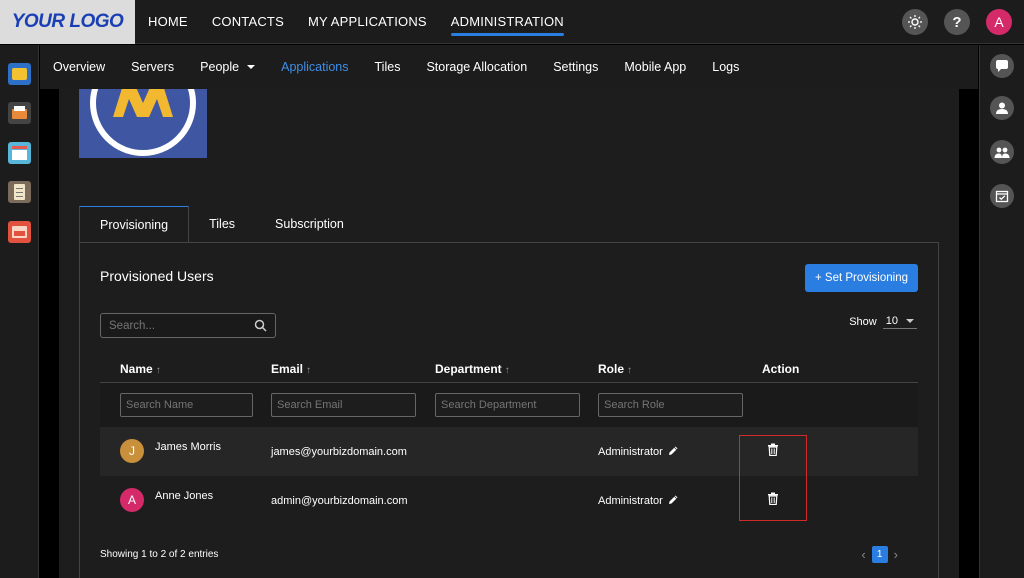 Image resolution: width=1024 pixels, height=578 pixels. I want to click on calendar-check-icon, so click(1002, 196).